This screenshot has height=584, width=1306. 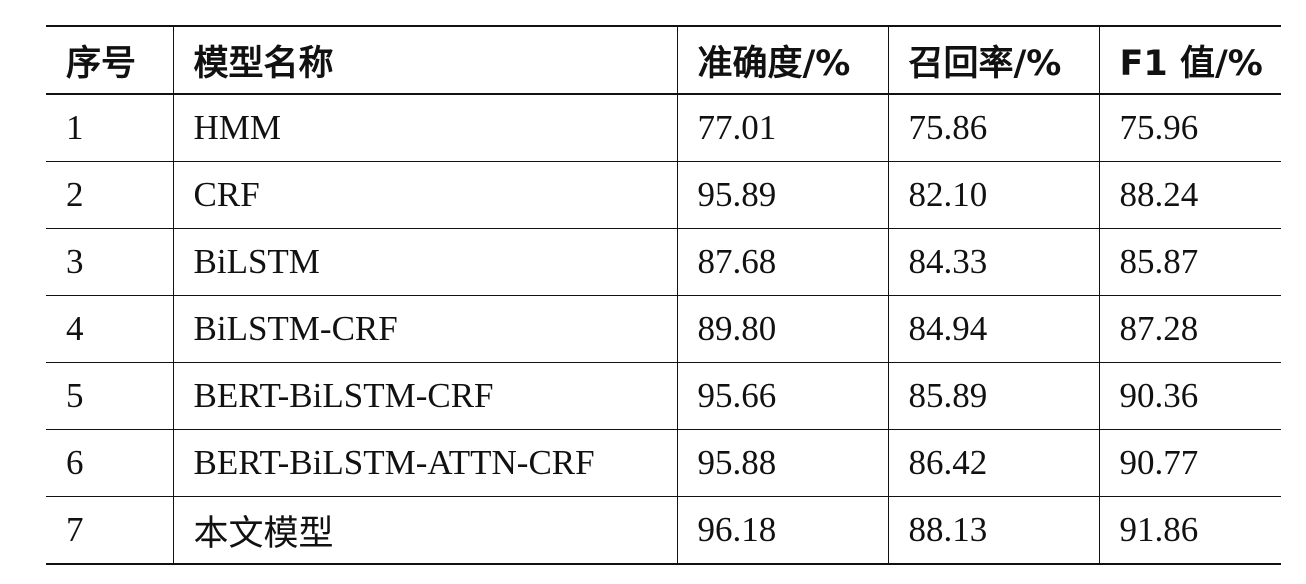 I want to click on cell-recall: 88.13, so click(x=994, y=530).